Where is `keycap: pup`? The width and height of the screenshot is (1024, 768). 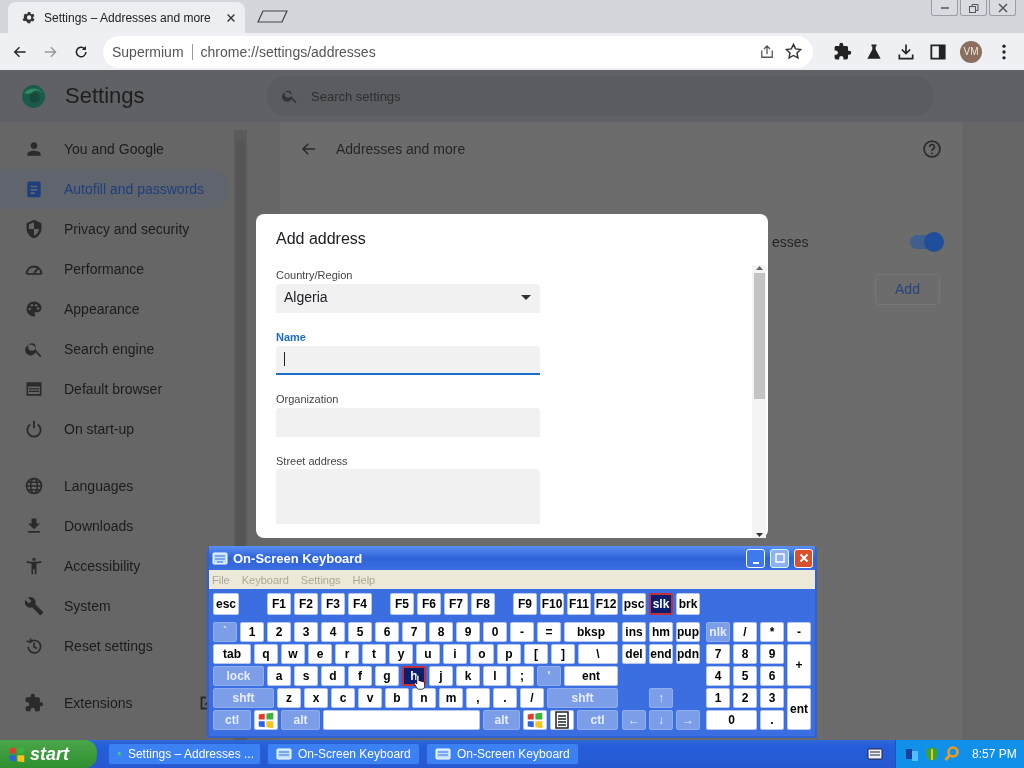
keycap: pup is located at coordinates (688, 632).